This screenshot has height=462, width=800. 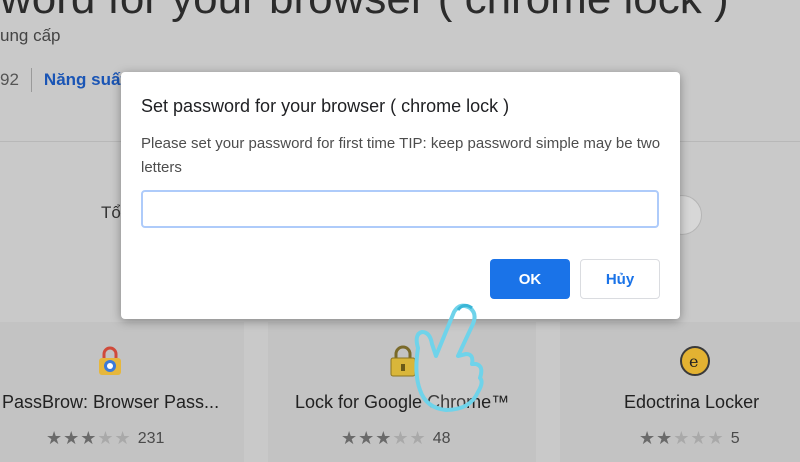 I want to click on meta-row: 92 Năng suất, so click(x=63, y=80).